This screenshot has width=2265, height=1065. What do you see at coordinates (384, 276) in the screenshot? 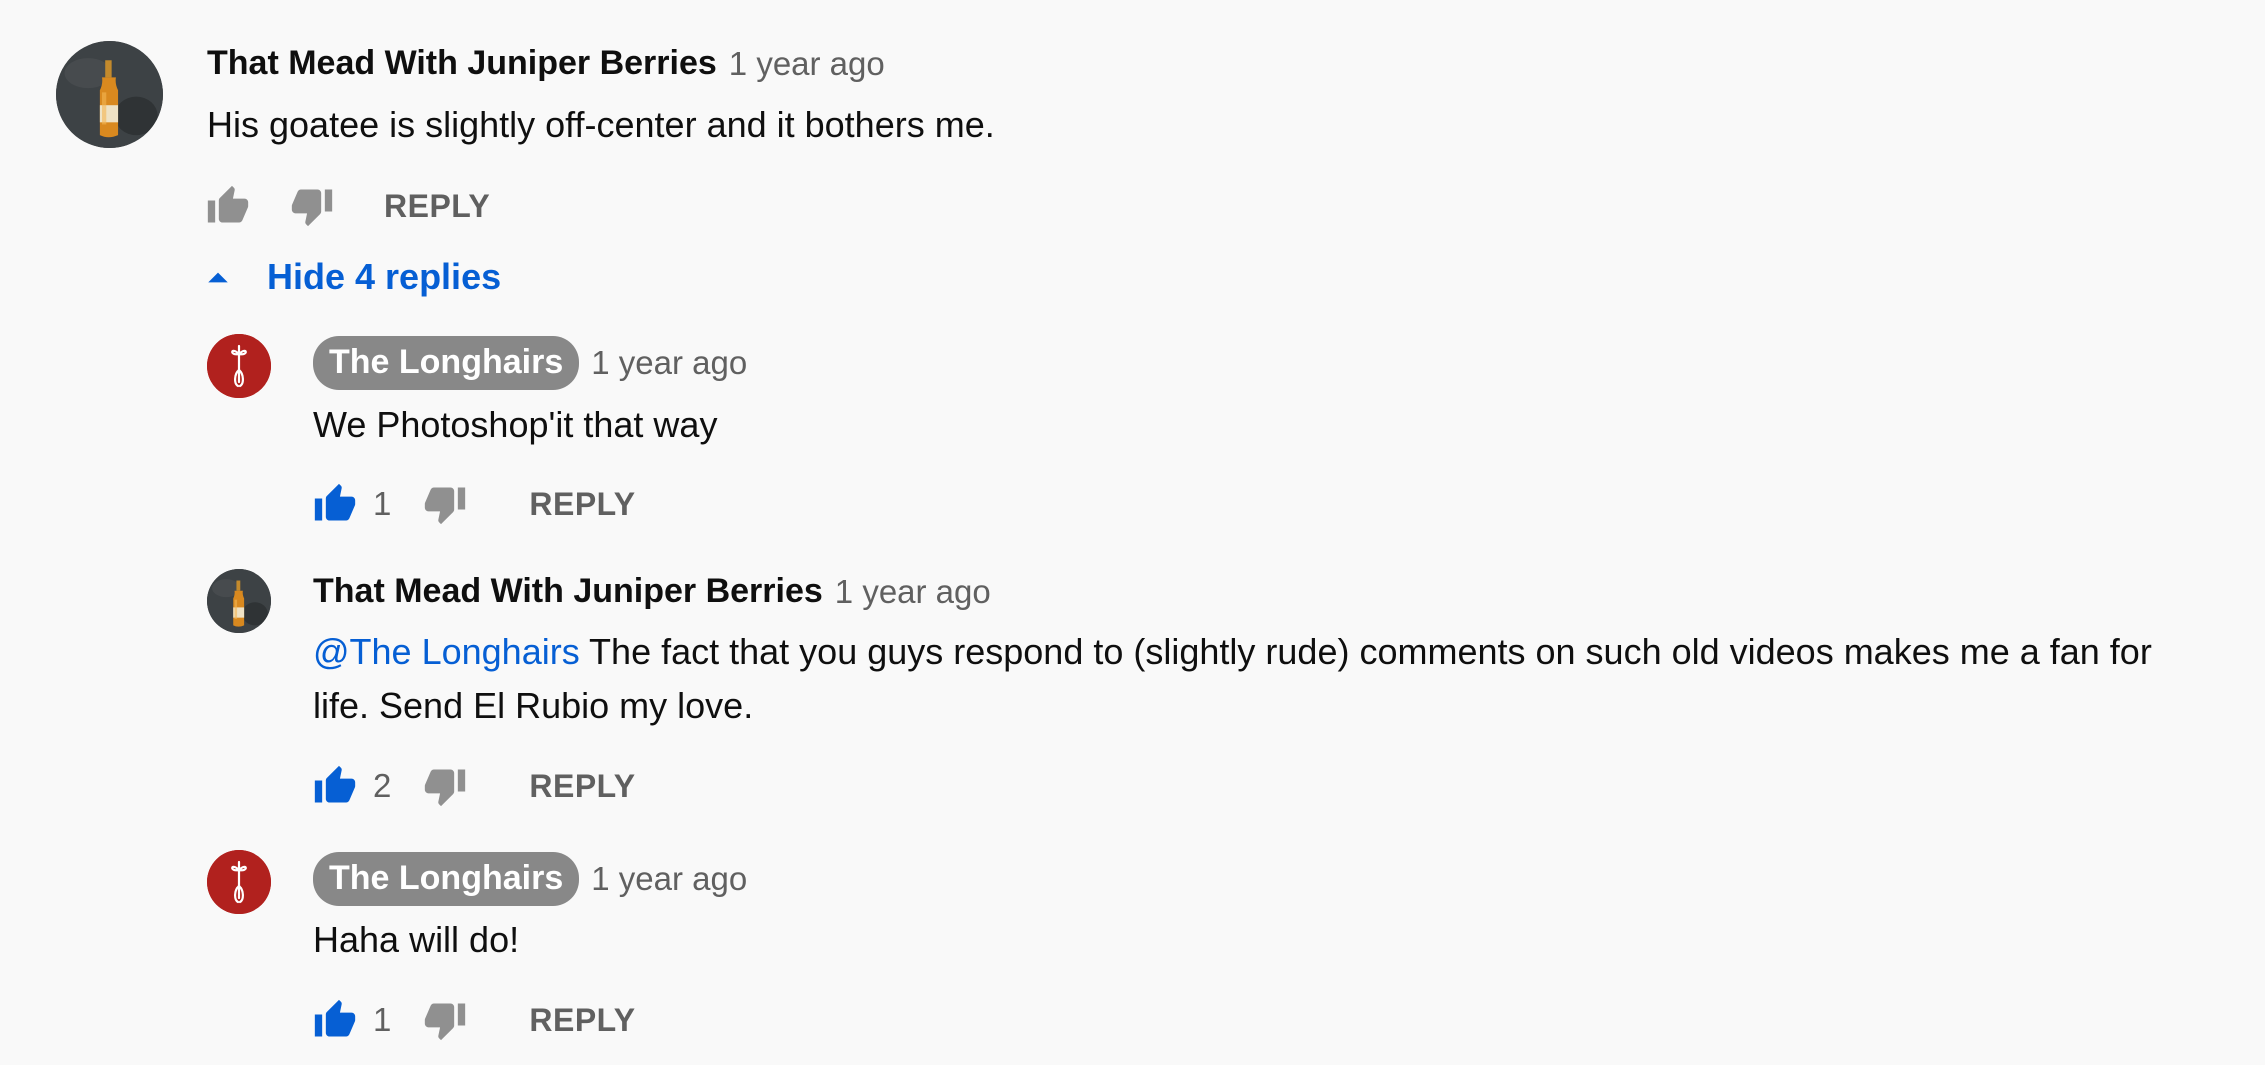
I see `hide-replies-label: Hide 4 replies` at bounding box center [384, 276].